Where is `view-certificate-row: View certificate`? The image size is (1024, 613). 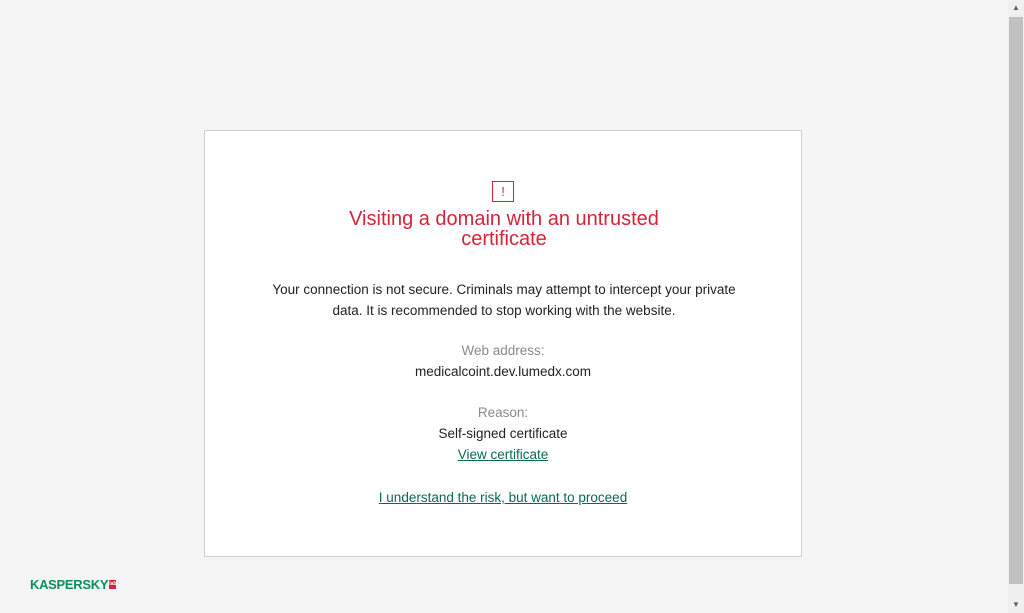
view-certificate-row: View certificate is located at coordinates (503, 455).